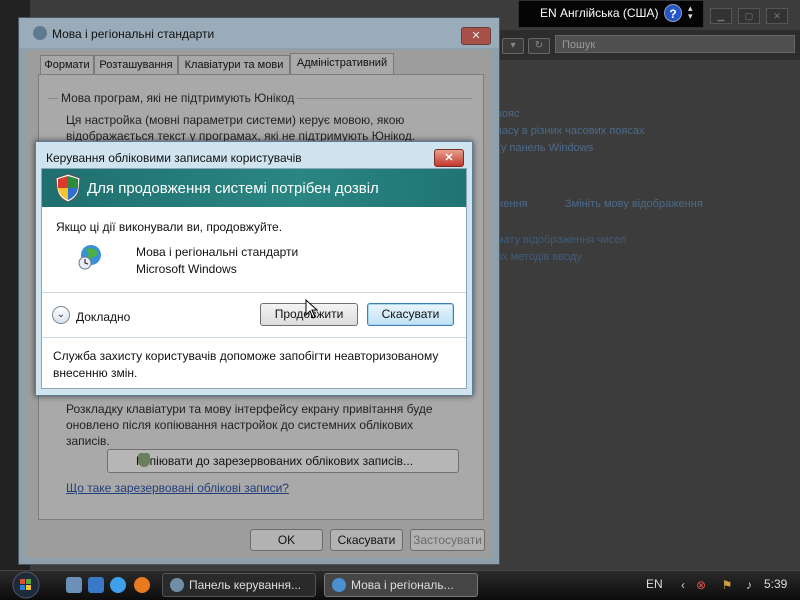 The height and width of the screenshot is (600, 800). What do you see at coordinates (103, 317) in the screenshot?
I see `details-toggle-label: Докладно` at bounding box center [103, 317].